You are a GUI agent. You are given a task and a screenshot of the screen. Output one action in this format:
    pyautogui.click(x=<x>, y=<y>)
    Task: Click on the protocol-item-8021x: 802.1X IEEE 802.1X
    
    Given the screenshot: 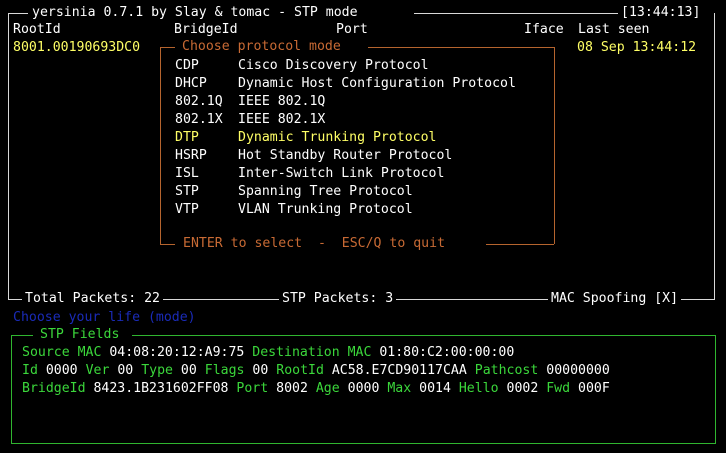 What is the action you would take?
    pyautogui.click(x=250, y=120)
    